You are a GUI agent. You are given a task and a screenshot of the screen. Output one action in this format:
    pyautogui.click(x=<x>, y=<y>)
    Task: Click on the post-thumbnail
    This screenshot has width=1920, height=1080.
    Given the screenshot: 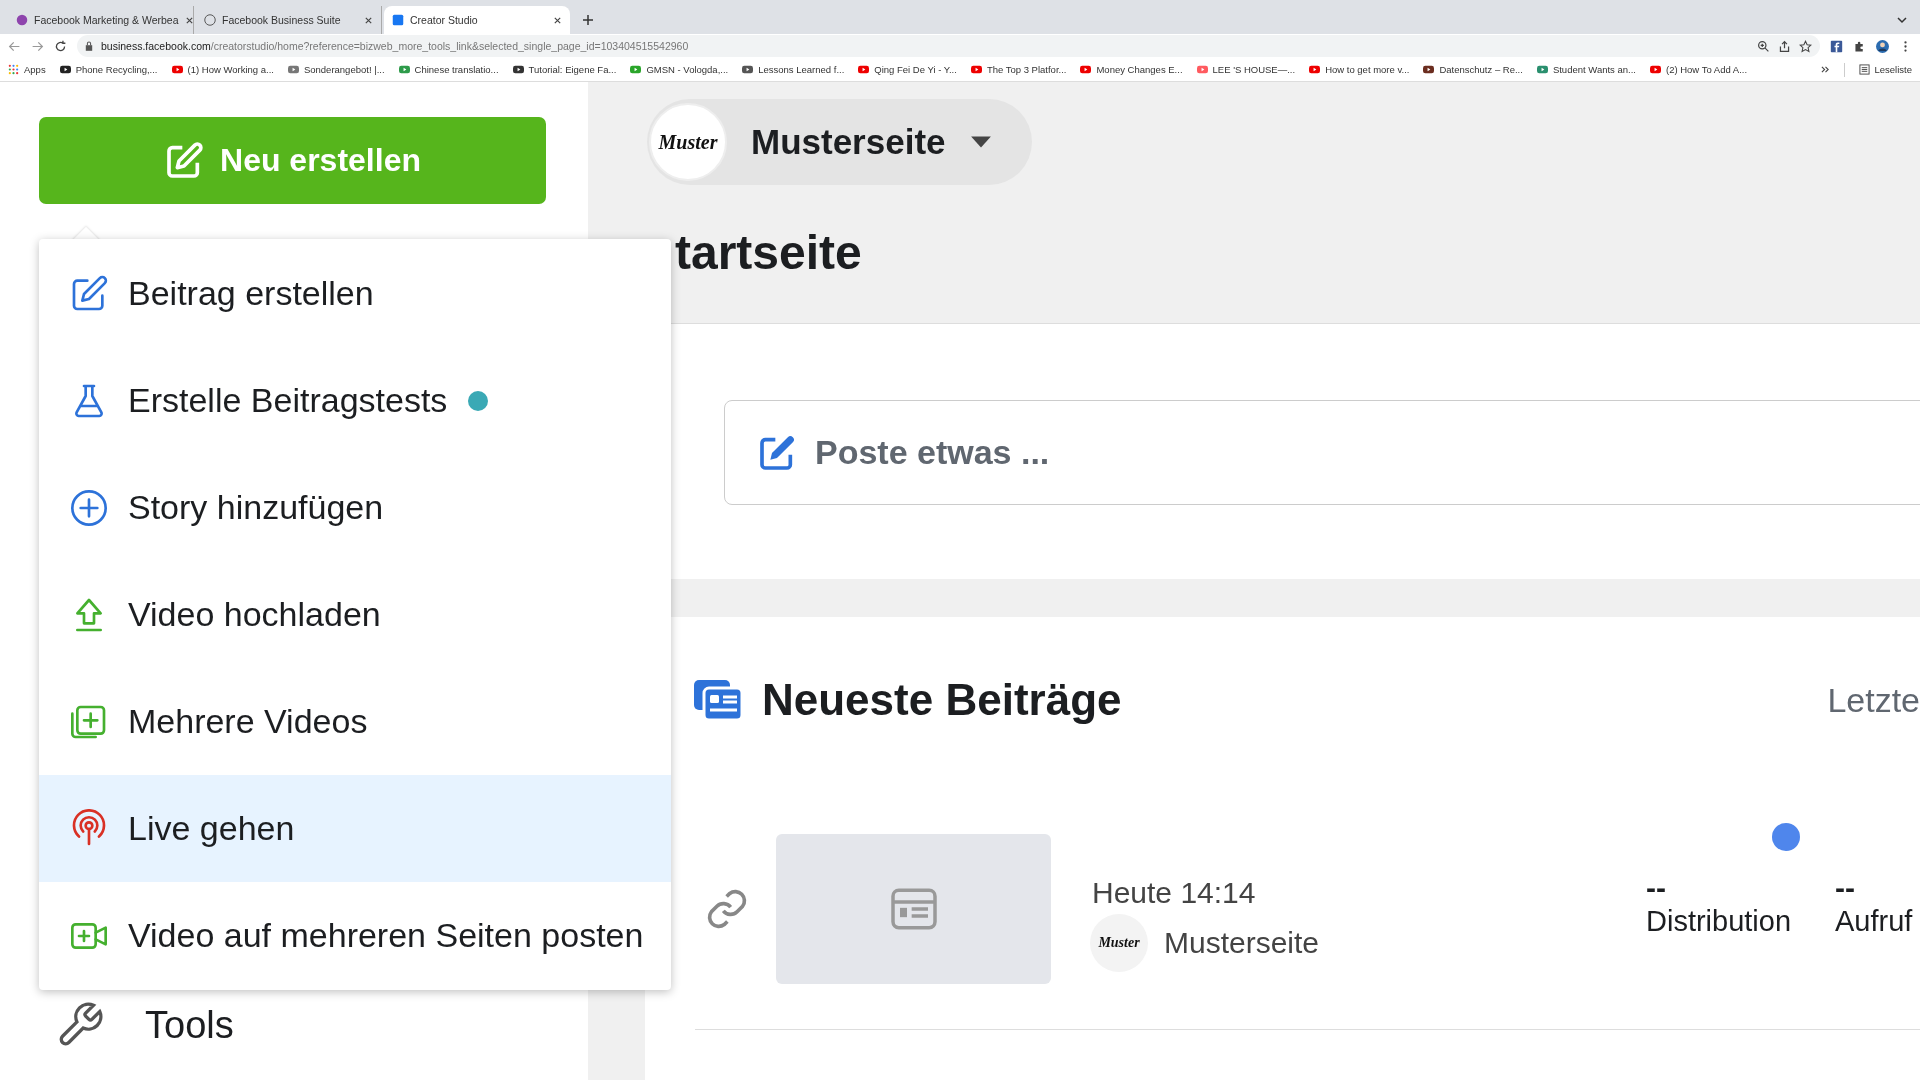 What is the action you would take?
    pyautogui.click(x=913, y=909)
    